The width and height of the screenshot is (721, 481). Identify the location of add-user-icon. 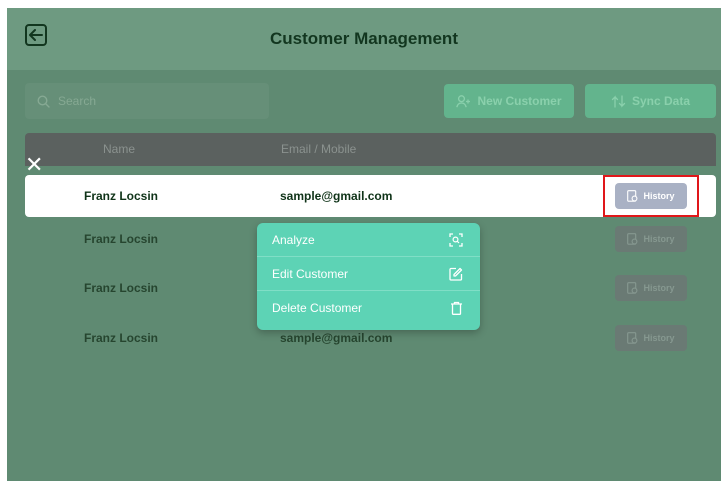
(463, 100).